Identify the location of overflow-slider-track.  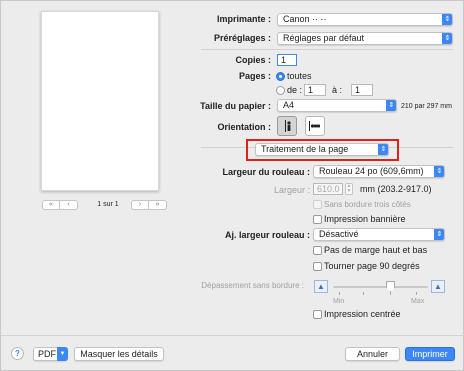
(380, 287).